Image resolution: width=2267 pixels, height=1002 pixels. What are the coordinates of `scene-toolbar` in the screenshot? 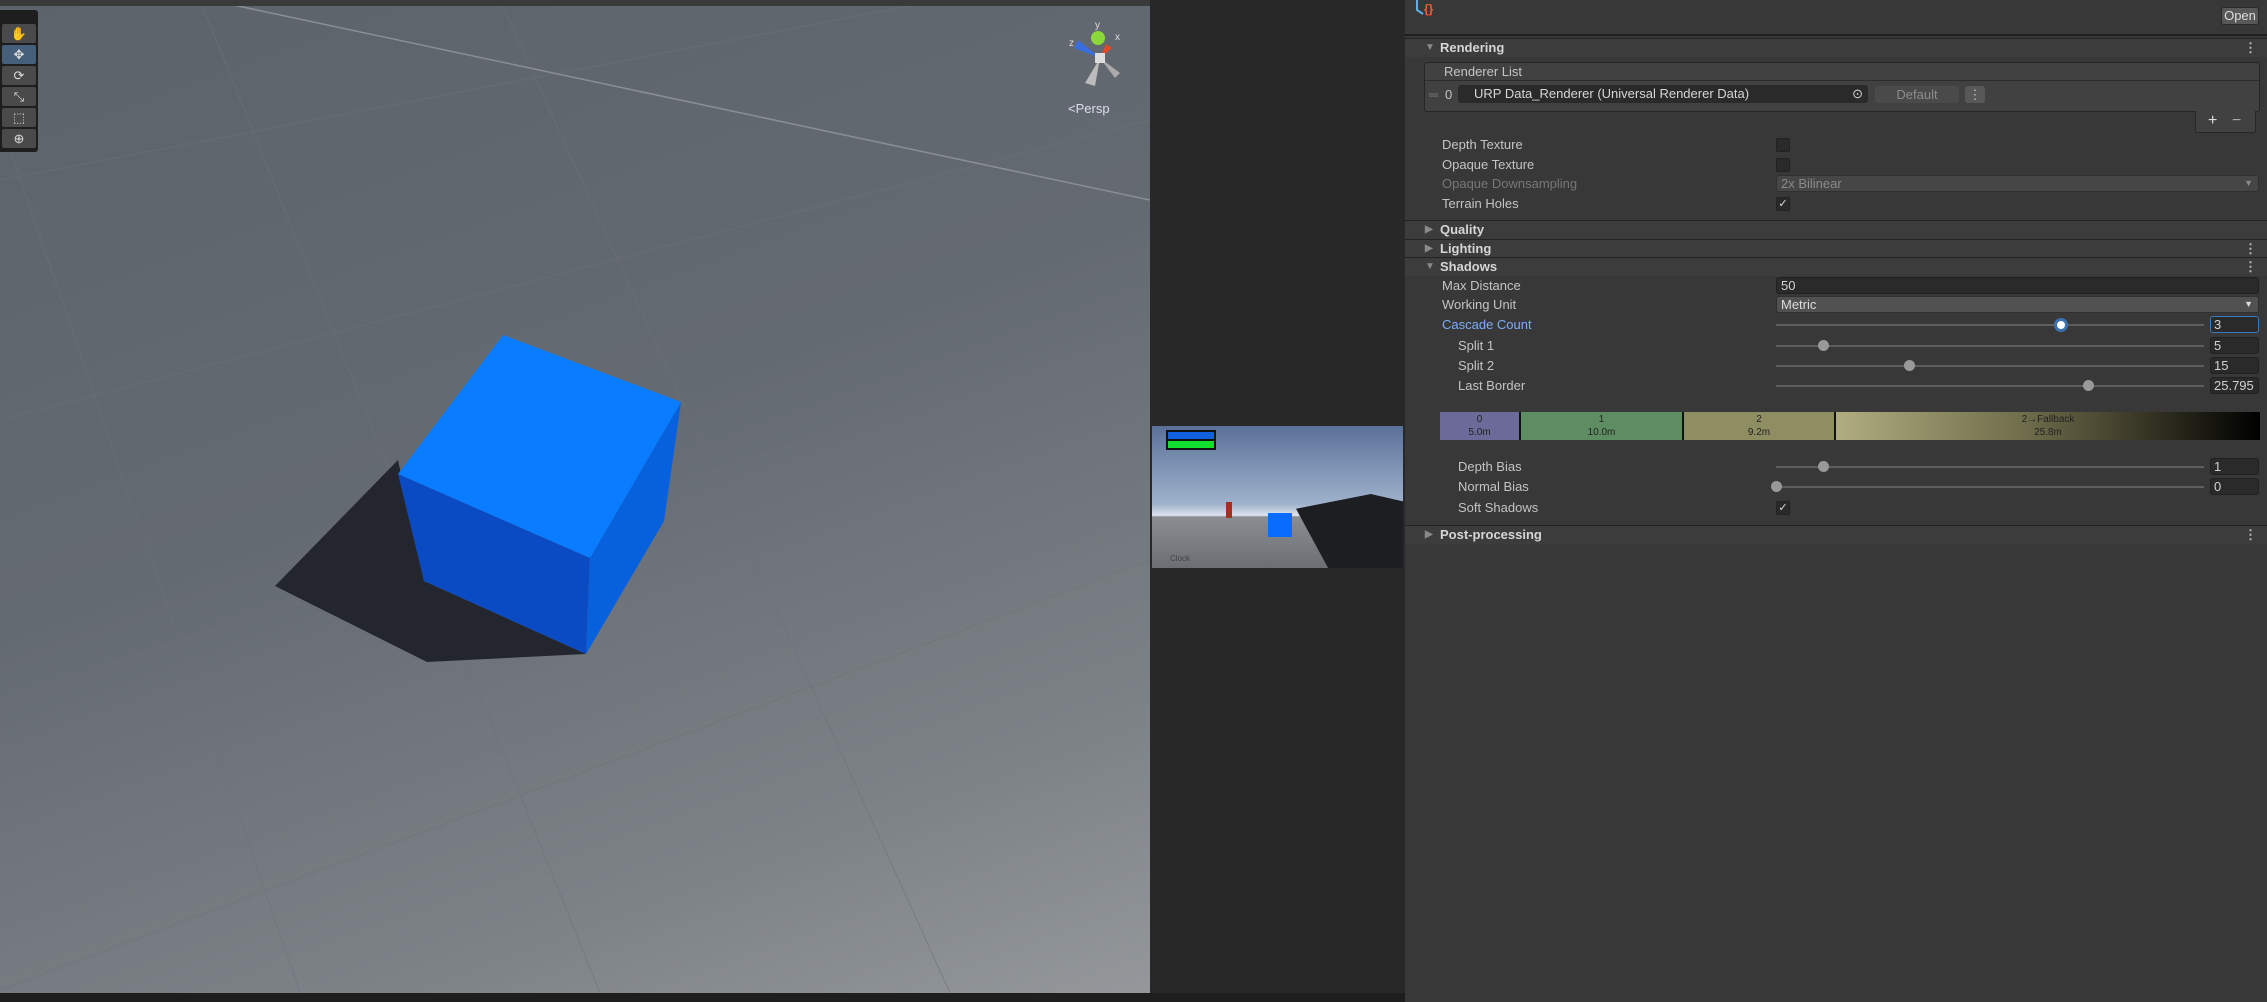 It's located at (575, 3).